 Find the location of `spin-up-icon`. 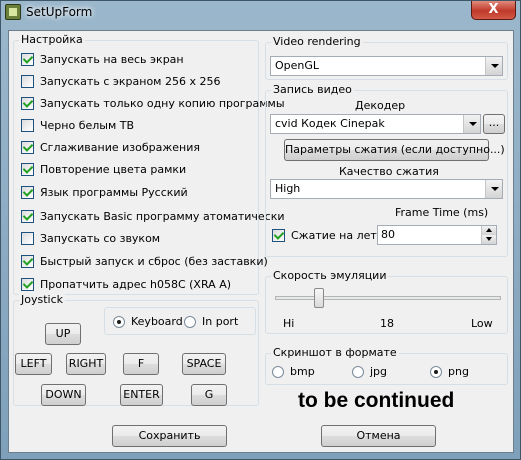

spin-up-icon is located at coordinates (488, 230).